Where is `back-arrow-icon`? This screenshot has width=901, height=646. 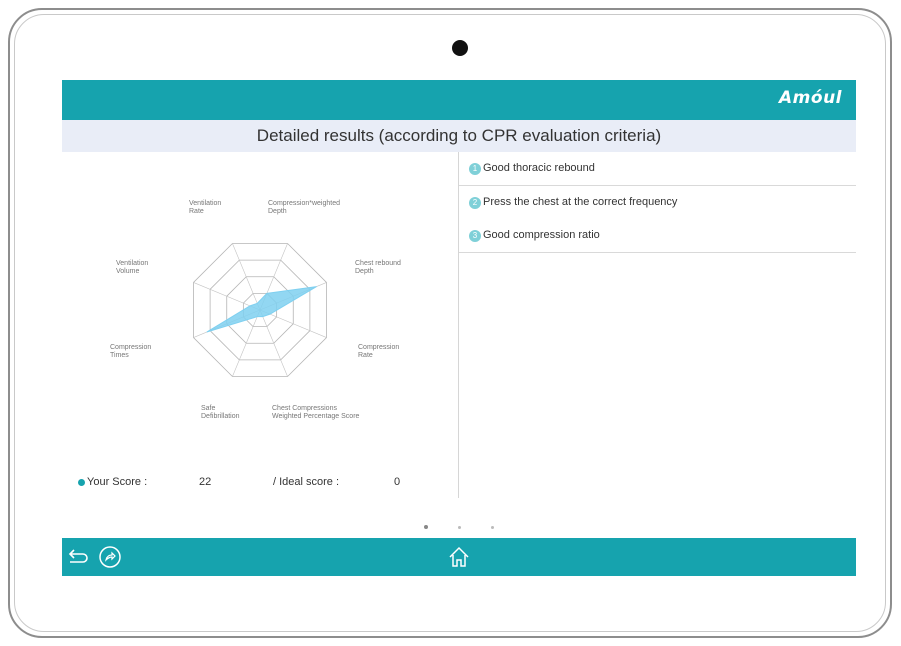
back-arrow-icon is located at coordinates (78, 557).